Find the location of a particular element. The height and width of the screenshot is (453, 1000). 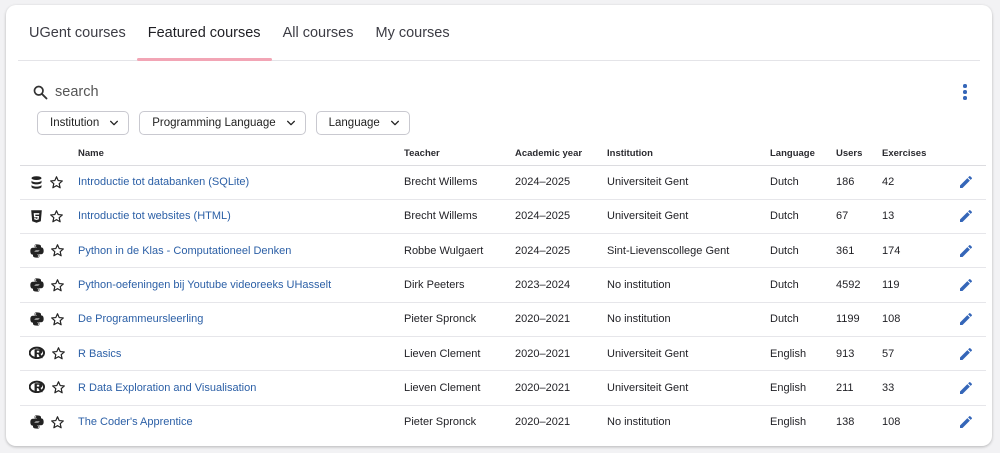

tab-featured-courses: Featured courses is located at coordinates (204, 33).